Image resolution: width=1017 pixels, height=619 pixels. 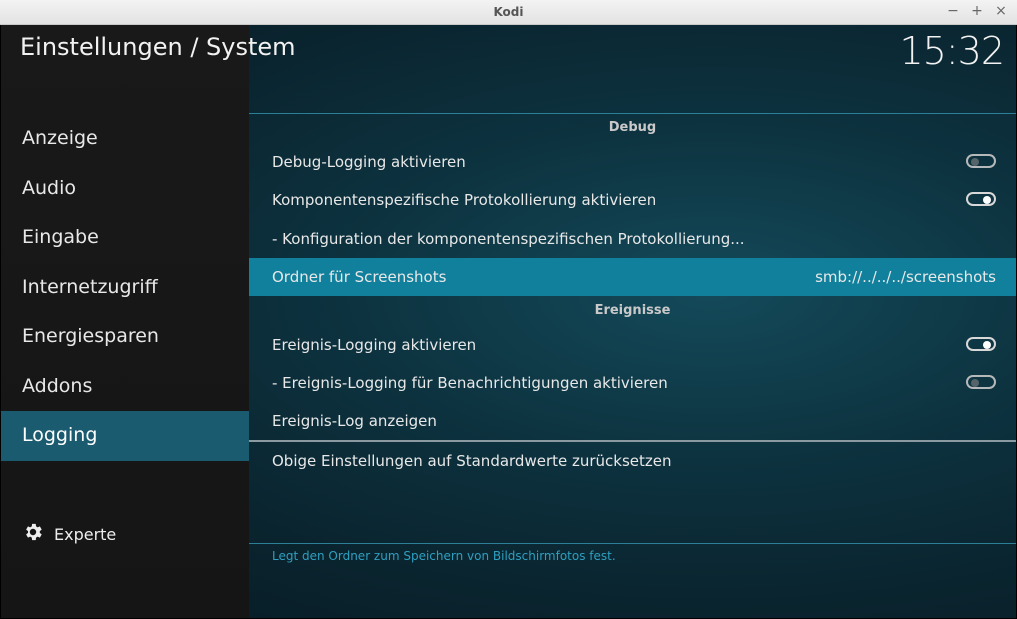 I want to click on setting-label: Ordner für Screenshots, so click(x=359, y=277).